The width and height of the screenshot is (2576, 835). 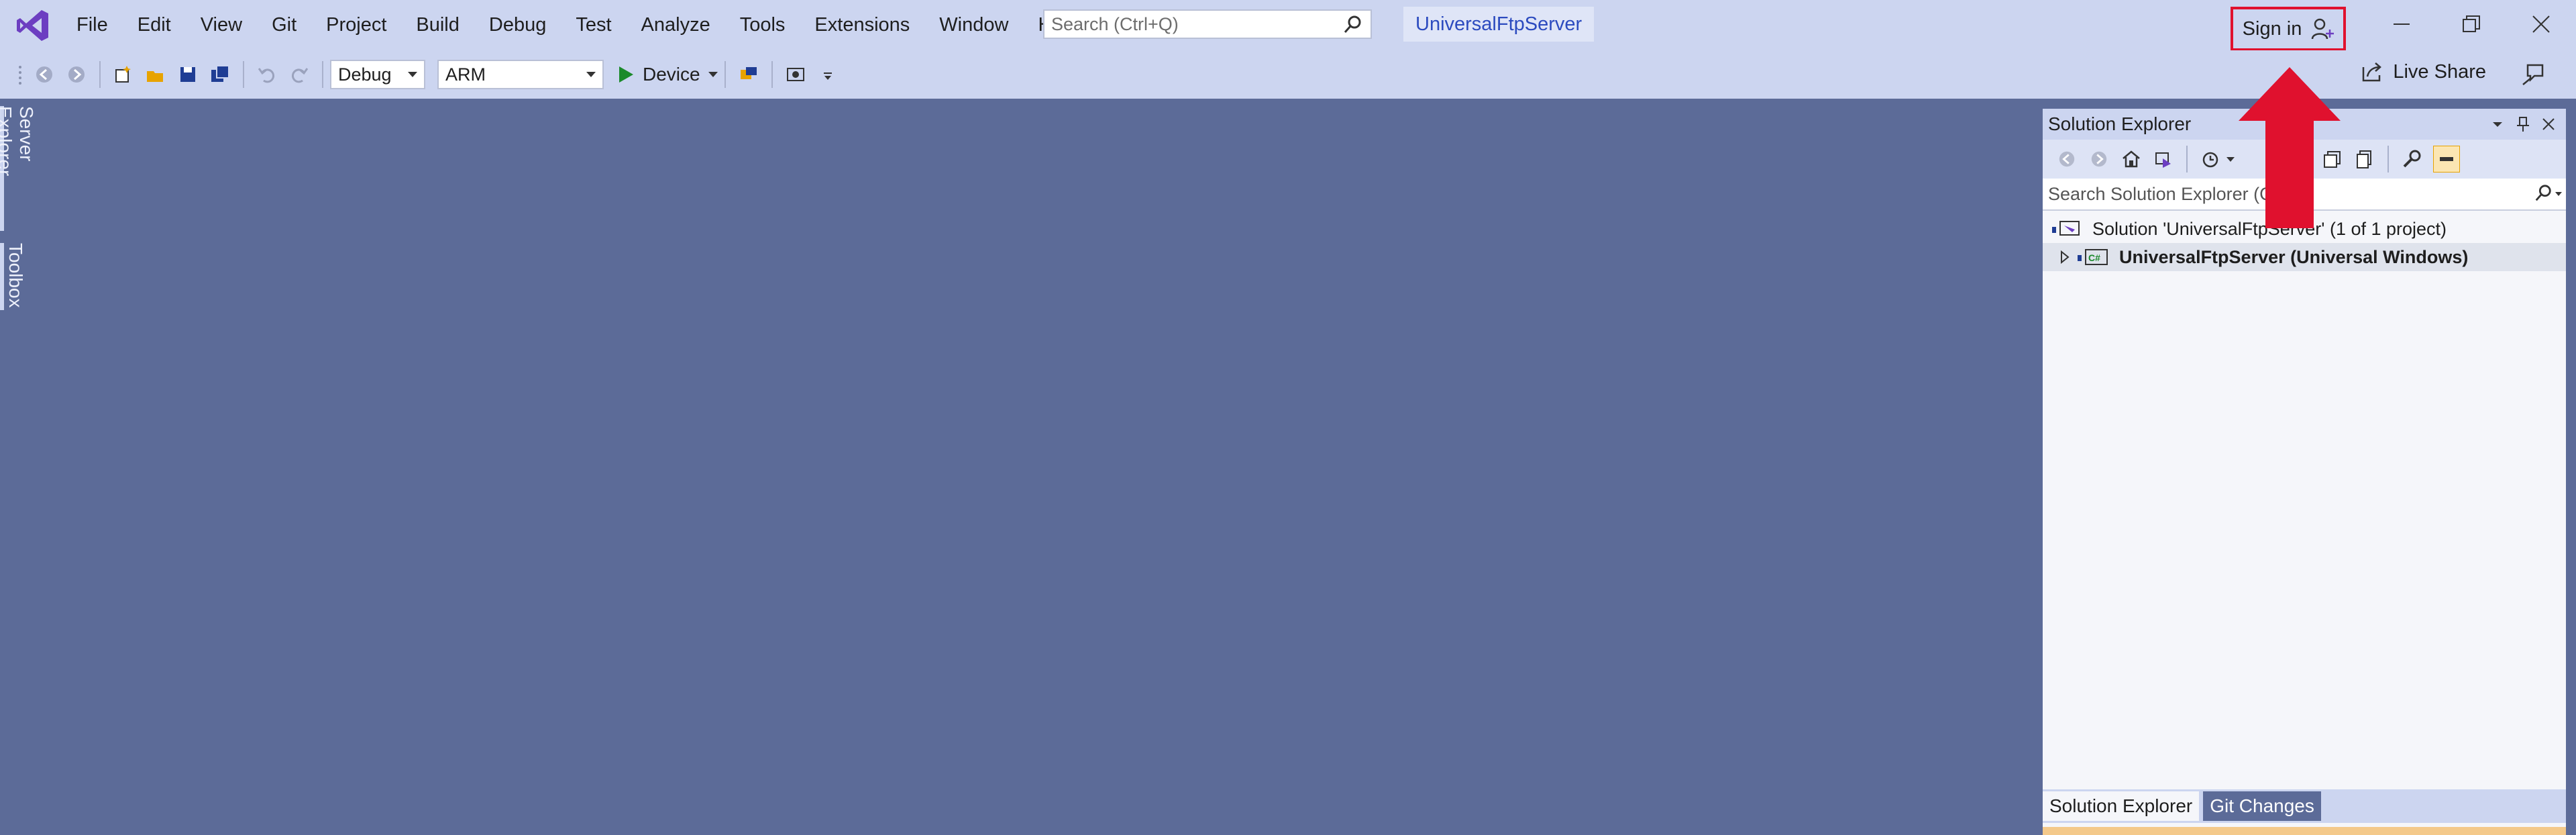 I want to click on pin-icon, so click(x=2523, y=124).